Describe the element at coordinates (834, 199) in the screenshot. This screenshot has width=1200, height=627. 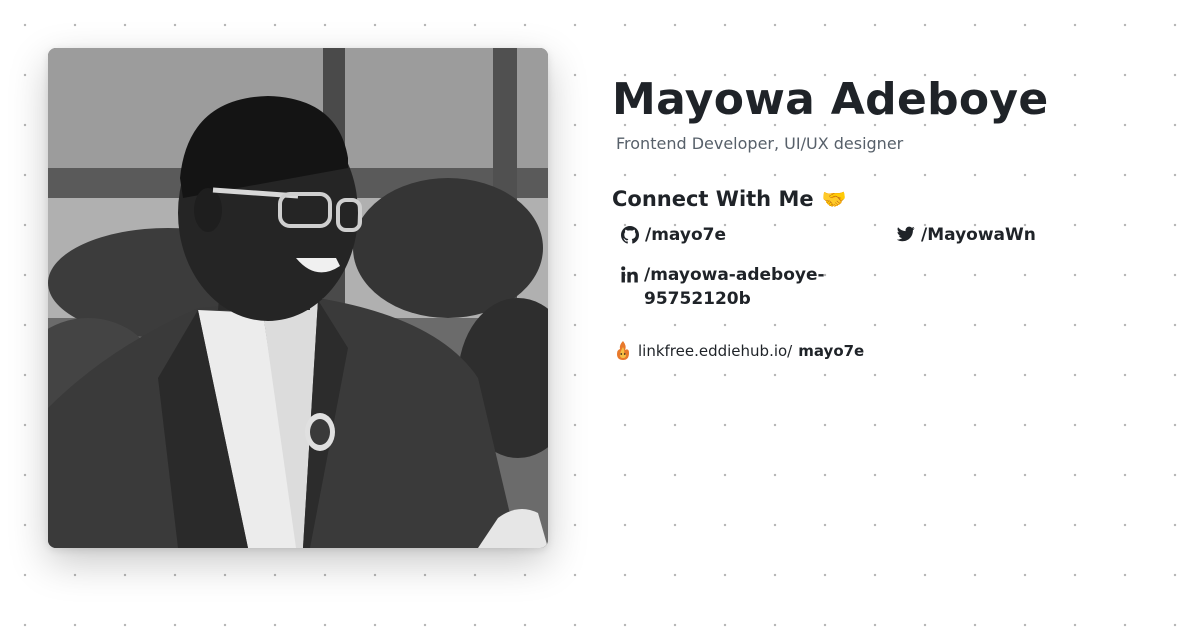
I see `handshake-emoji: 🤝` at that location.